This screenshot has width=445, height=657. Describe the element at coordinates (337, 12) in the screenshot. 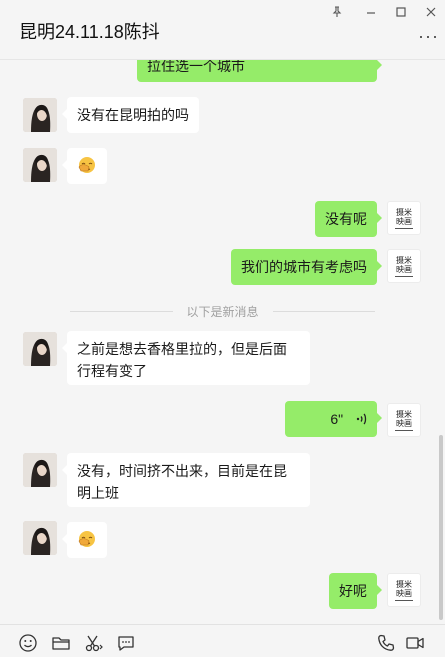

I see `pin-icon` at that location.